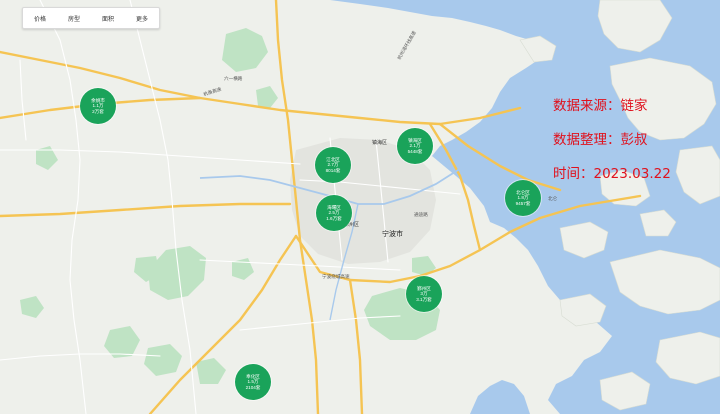 This screenshot has height=414, width=720. I want to click on cluster-fenghua: 奉化区 1.5万 2104套, so click(253, 382).